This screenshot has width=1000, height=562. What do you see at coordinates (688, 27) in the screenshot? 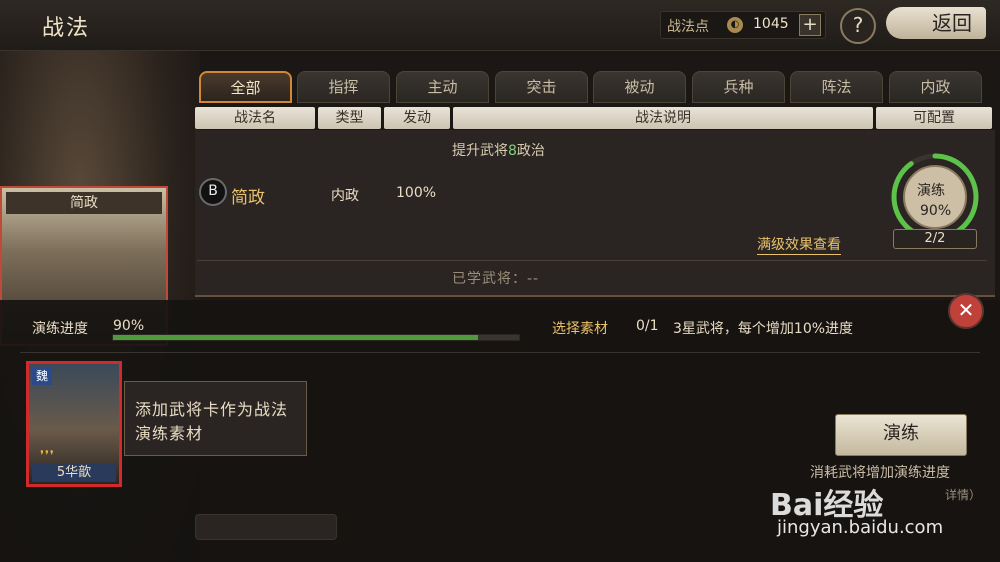
I see `skill-points-label: 战法点` at bounding box center [688, 27].